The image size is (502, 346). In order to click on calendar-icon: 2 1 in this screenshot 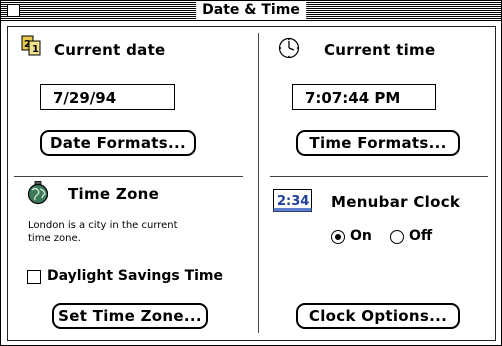, I will do `click(31, 45)`.